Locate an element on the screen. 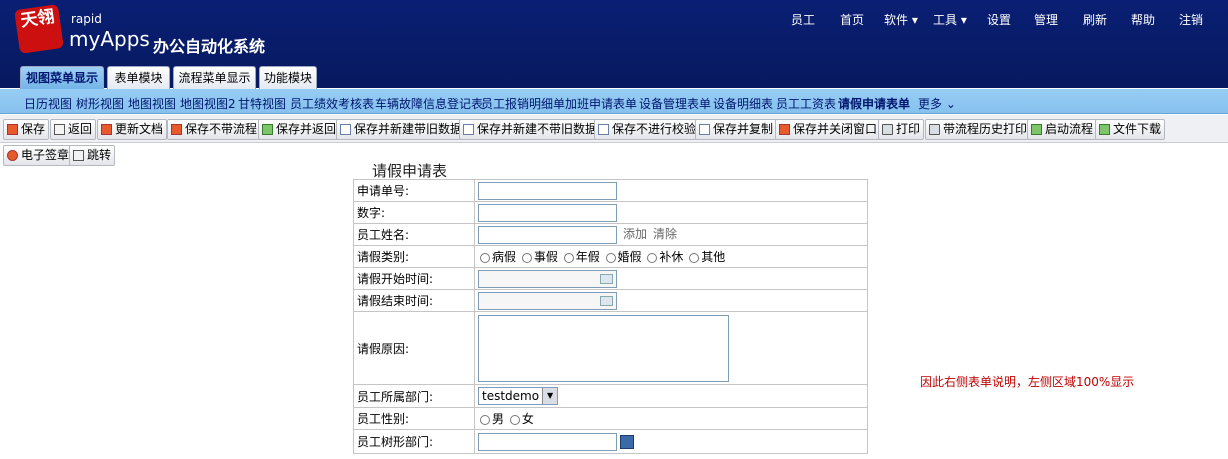 The image size is (1228, 459). radio-female is located at coordinates (514, 419).